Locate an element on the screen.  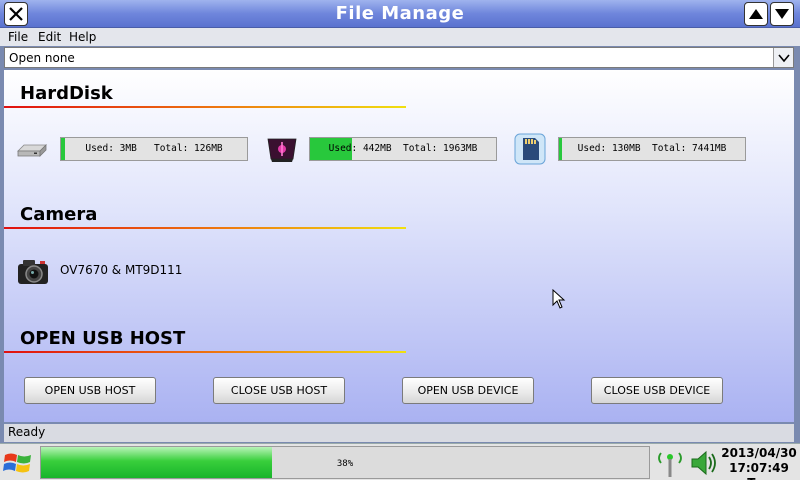
antenna-icon is located at coordinates (670, 463).